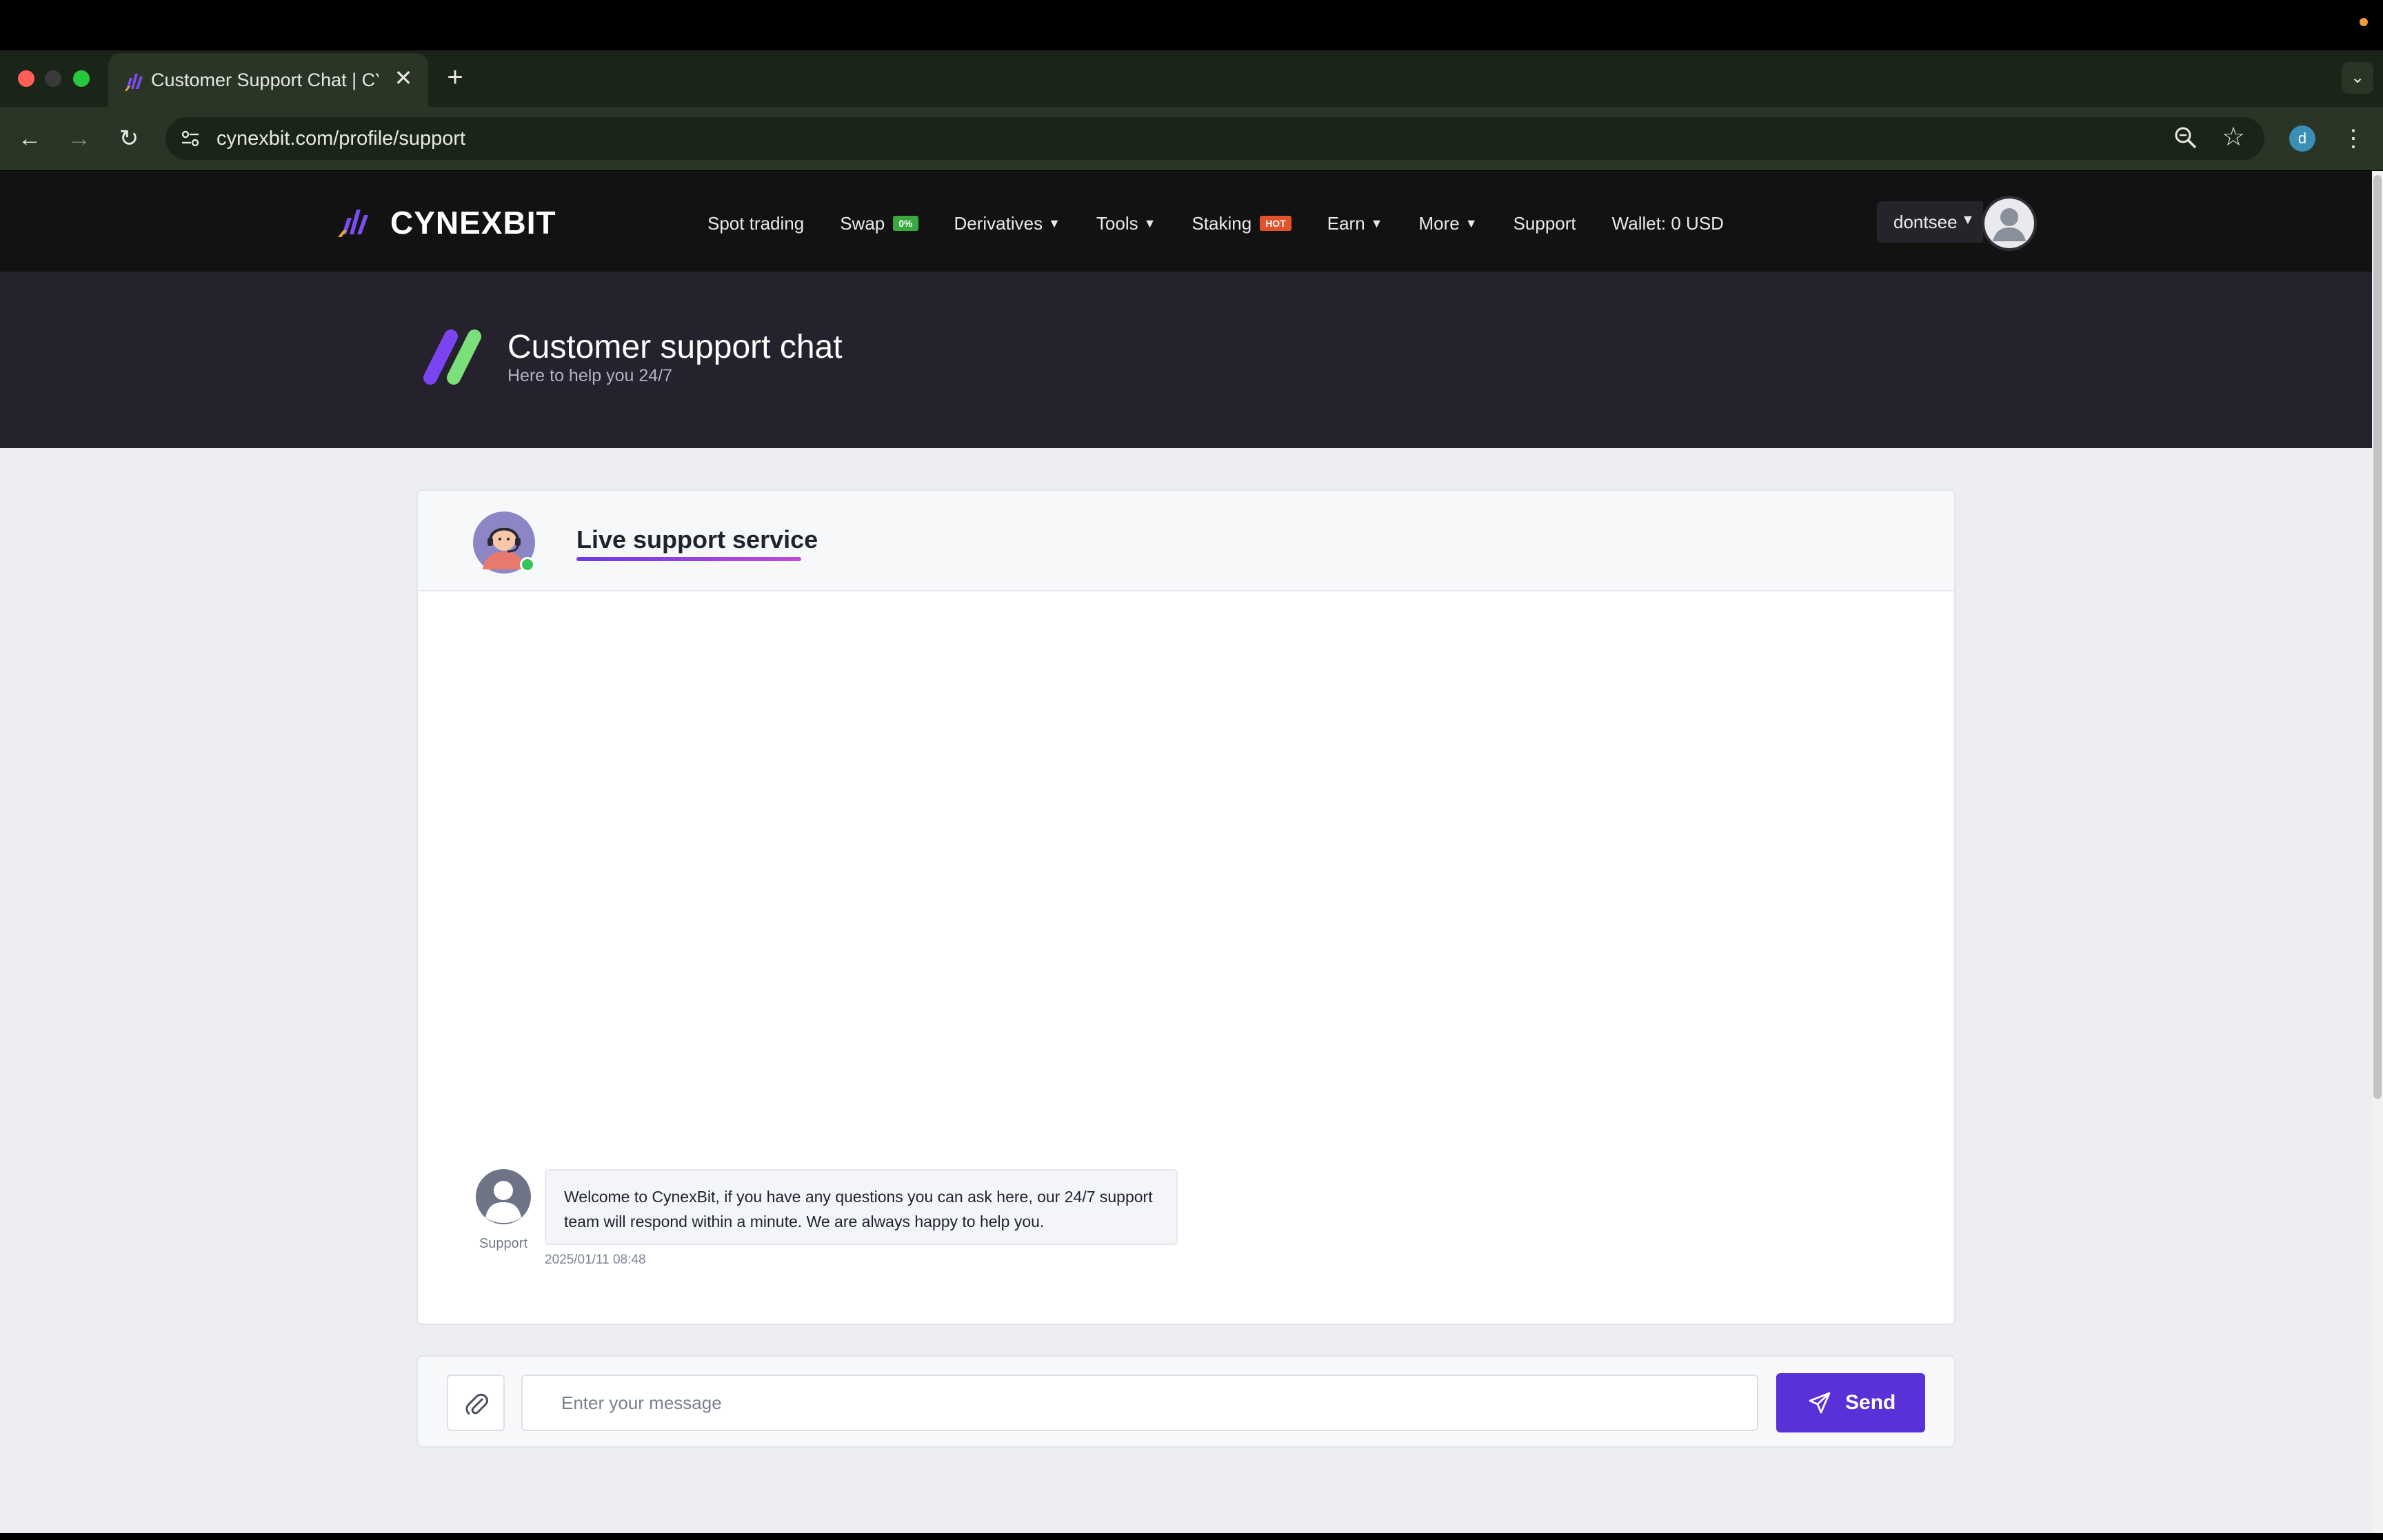 Image resolution: width=2383 pixels, height=1540 pixels. I want to click on chat-title: Live support service, so click(697, 539).